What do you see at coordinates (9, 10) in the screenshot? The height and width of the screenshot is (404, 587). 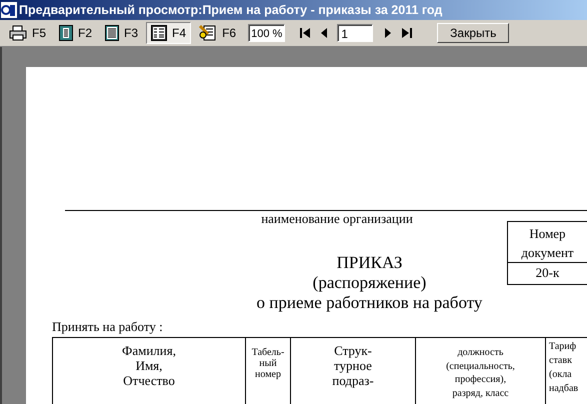 I see `app-icon` at bounding box center [9, 10].